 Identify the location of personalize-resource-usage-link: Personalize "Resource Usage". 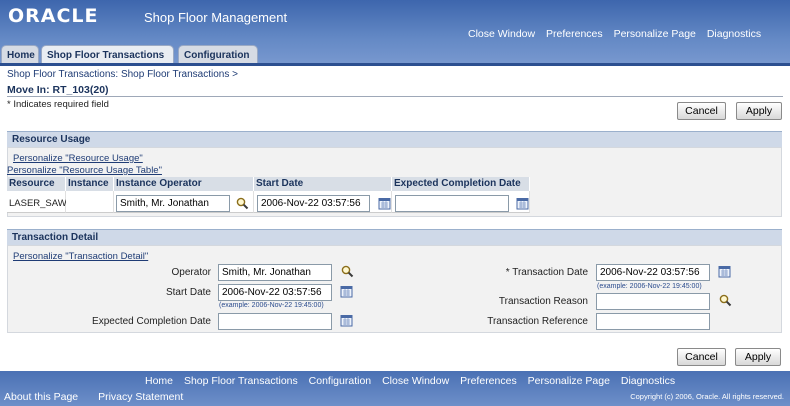
(78, 158).